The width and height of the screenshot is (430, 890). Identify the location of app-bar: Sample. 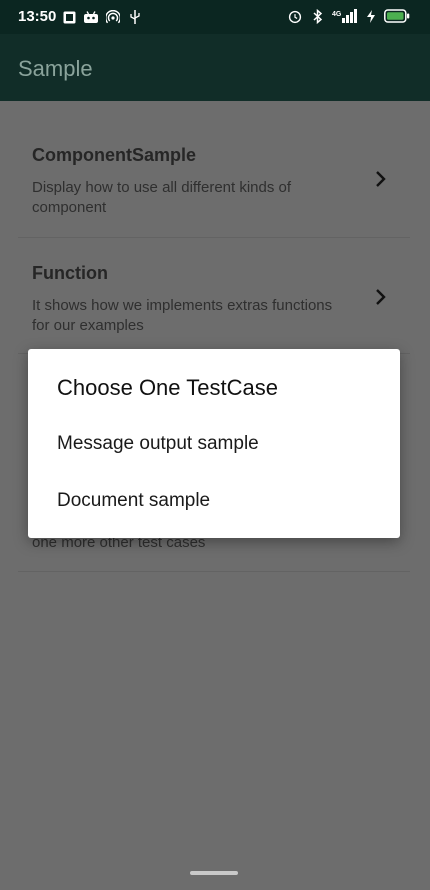
(215, 67).